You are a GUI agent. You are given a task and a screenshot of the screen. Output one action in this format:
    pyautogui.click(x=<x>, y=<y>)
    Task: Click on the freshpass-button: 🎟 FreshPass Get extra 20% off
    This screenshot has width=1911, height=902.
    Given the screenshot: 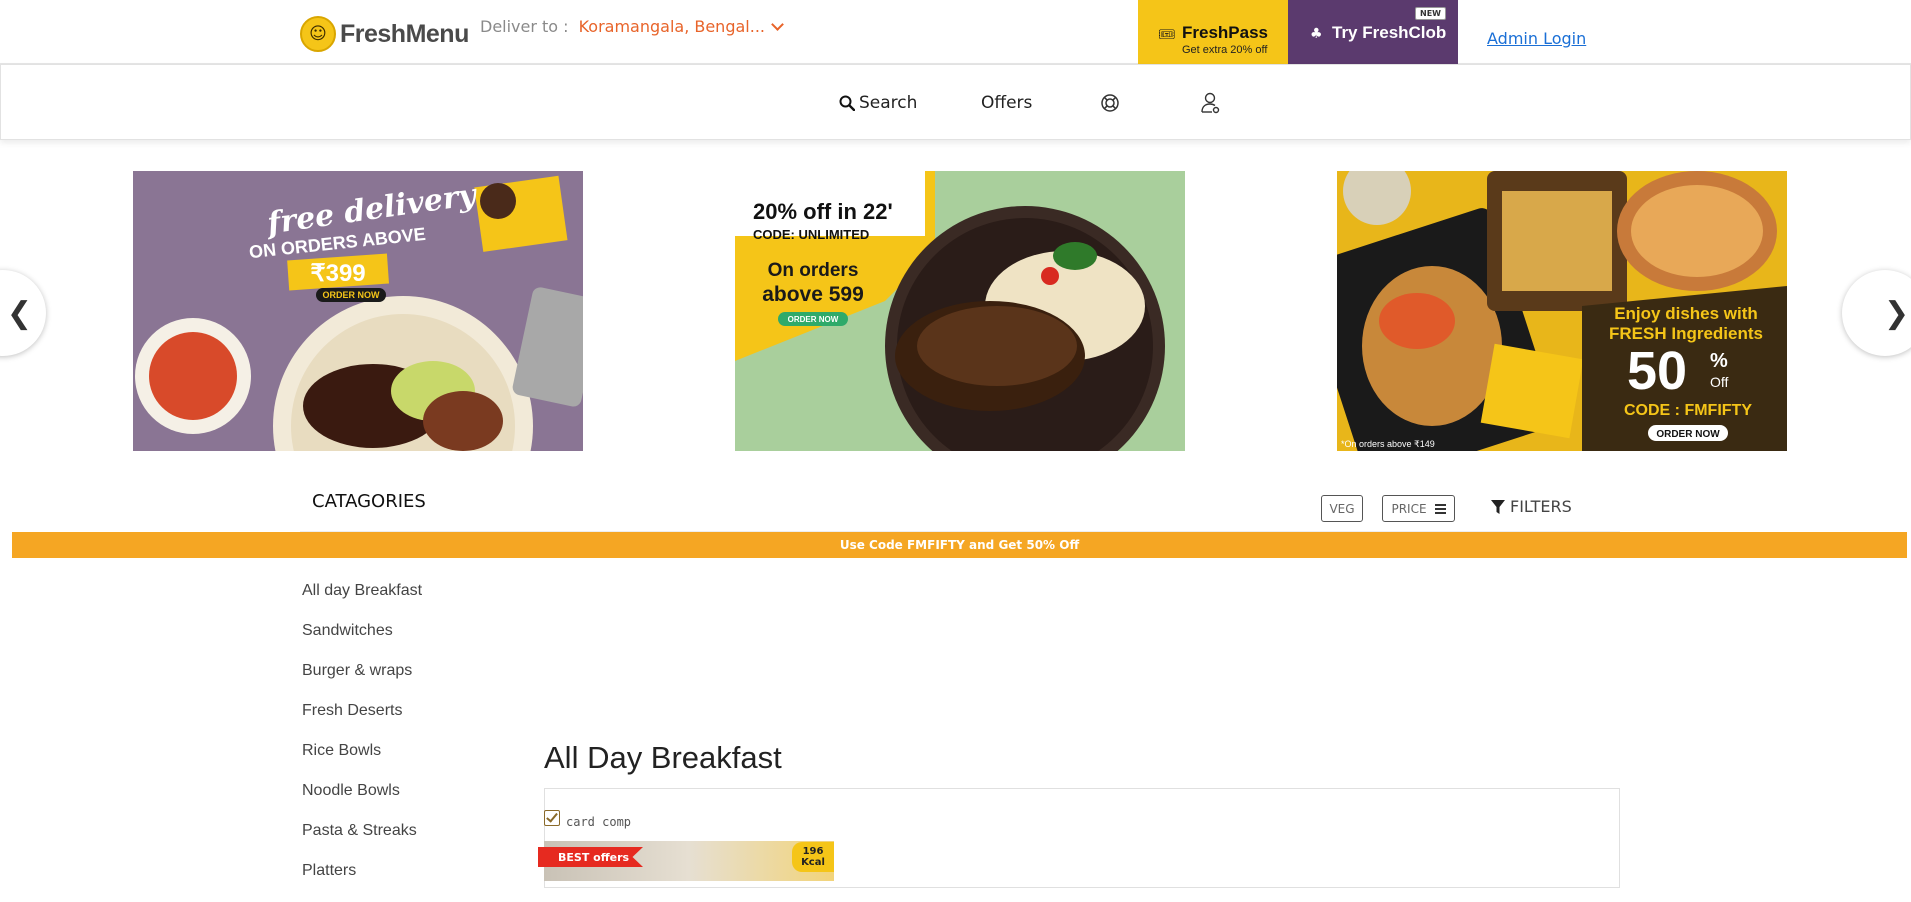 What is the action you would take?
    pyautogui.click(x=1213, y=32)
    